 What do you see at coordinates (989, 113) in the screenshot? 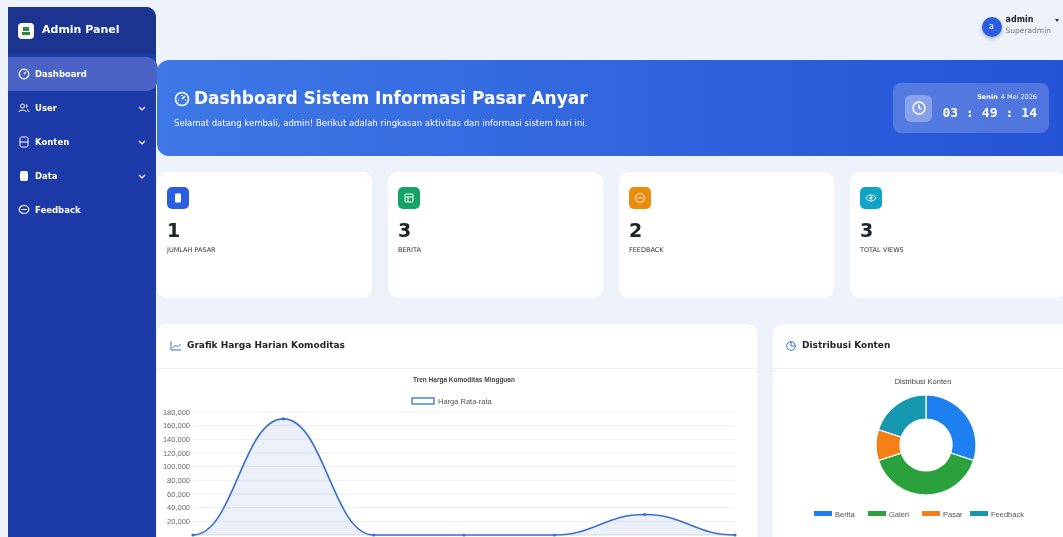
I see `minutes-value: 49` at bounding box center [989, 113].